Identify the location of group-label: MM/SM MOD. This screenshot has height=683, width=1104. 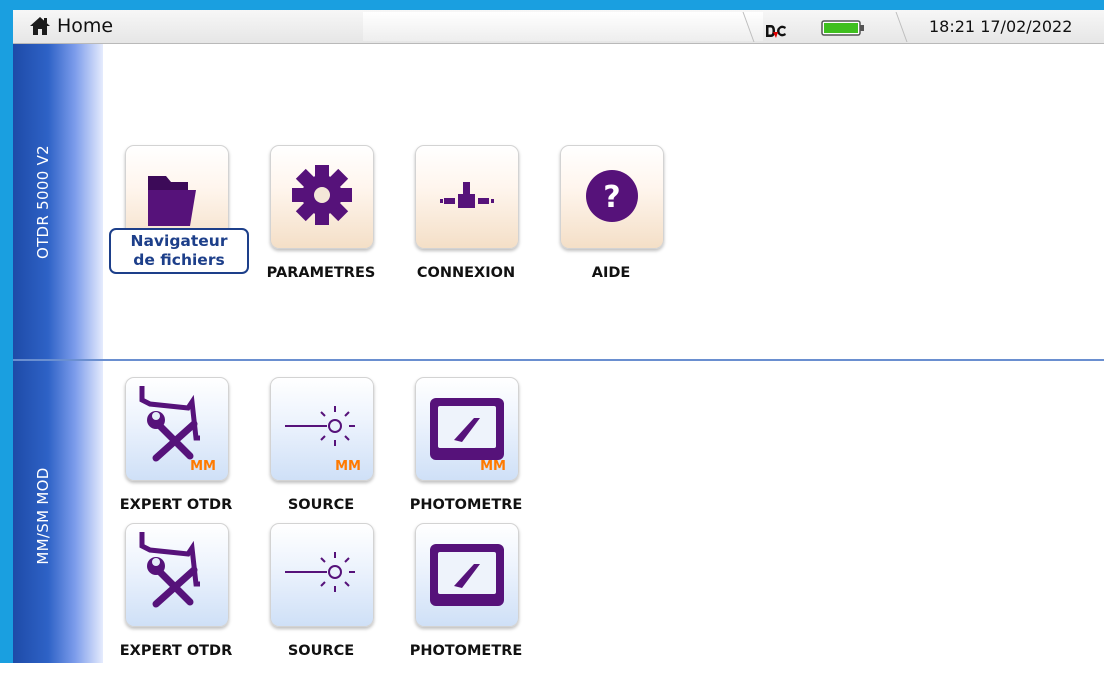
(43, 516).